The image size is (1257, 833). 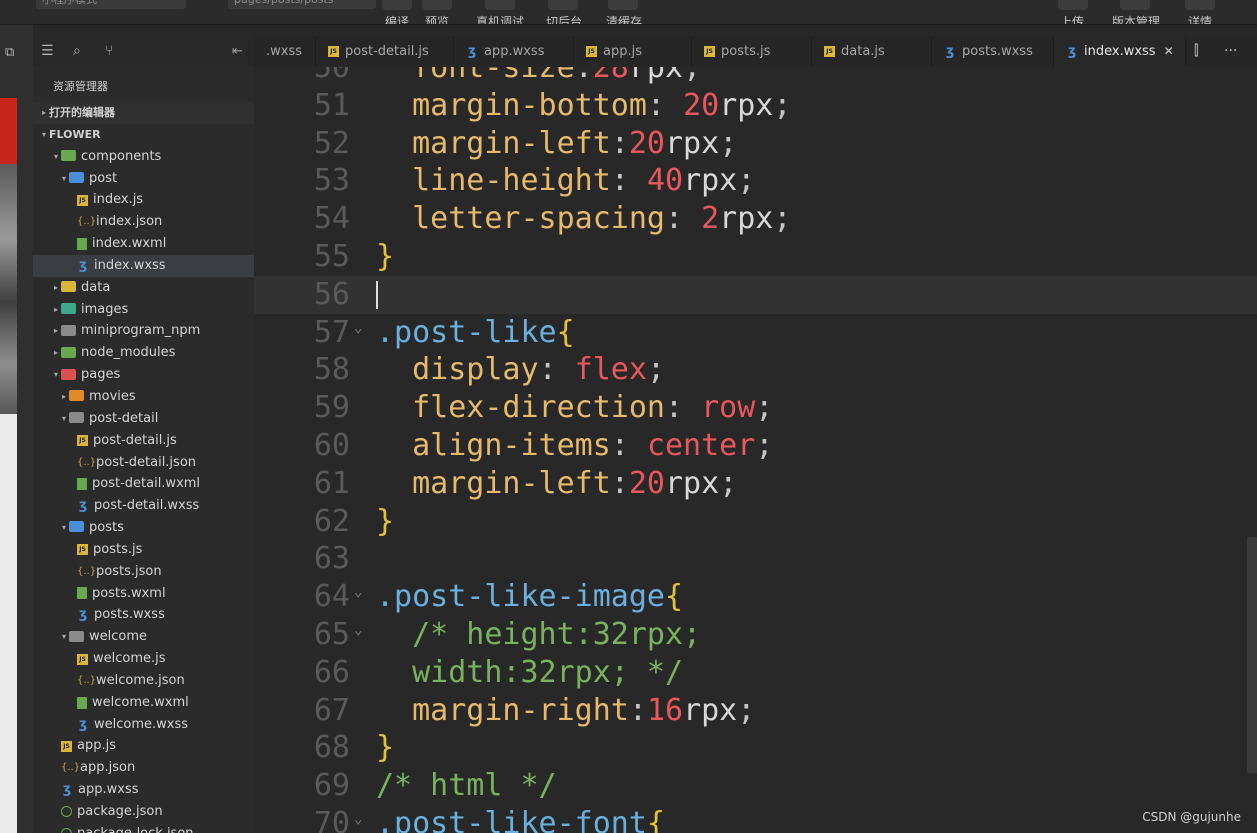 I want to click on file-item: ʒ index.wxss, so click(x=143, y=265).